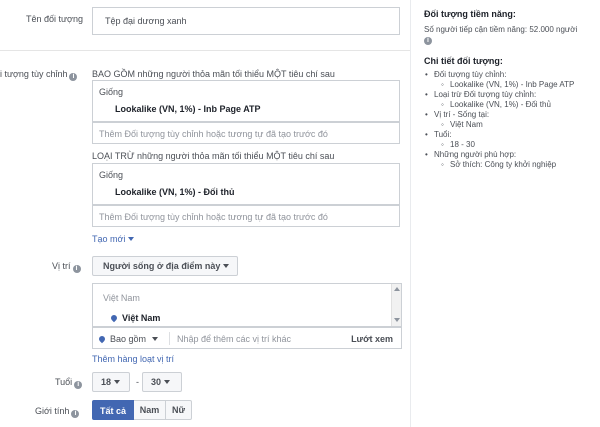 The image size is (600, 427). I want to click on gender-label: Giới tính i, so click(57, 412).